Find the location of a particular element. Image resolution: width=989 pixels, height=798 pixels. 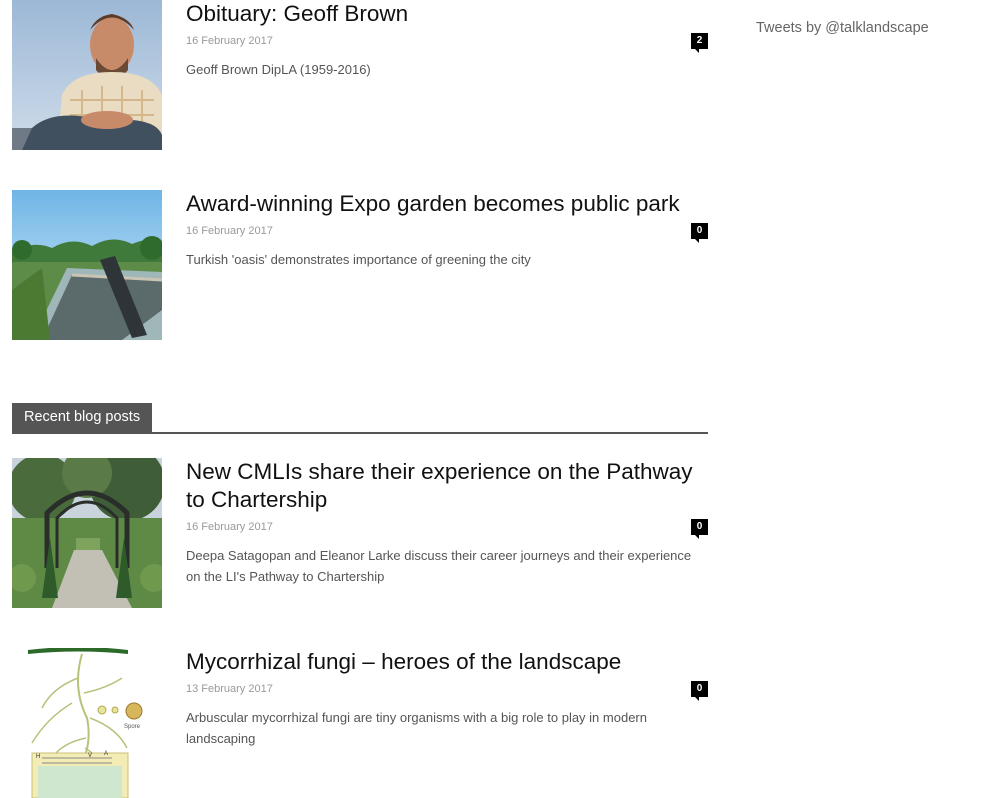

section-label: Recent blog posts is located at coordinates (82, 417).